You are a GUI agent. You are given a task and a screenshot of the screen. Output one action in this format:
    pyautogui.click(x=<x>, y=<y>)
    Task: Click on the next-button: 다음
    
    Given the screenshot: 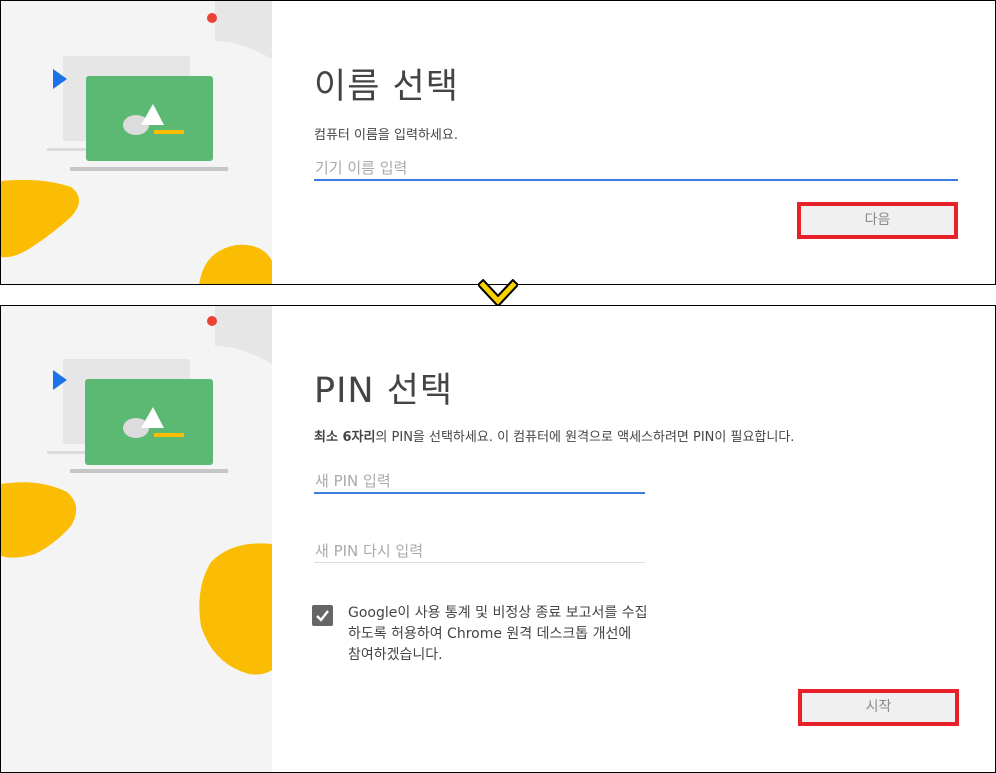 What is the action you would take?
    pyautogui.click(x=877, y=220)
    